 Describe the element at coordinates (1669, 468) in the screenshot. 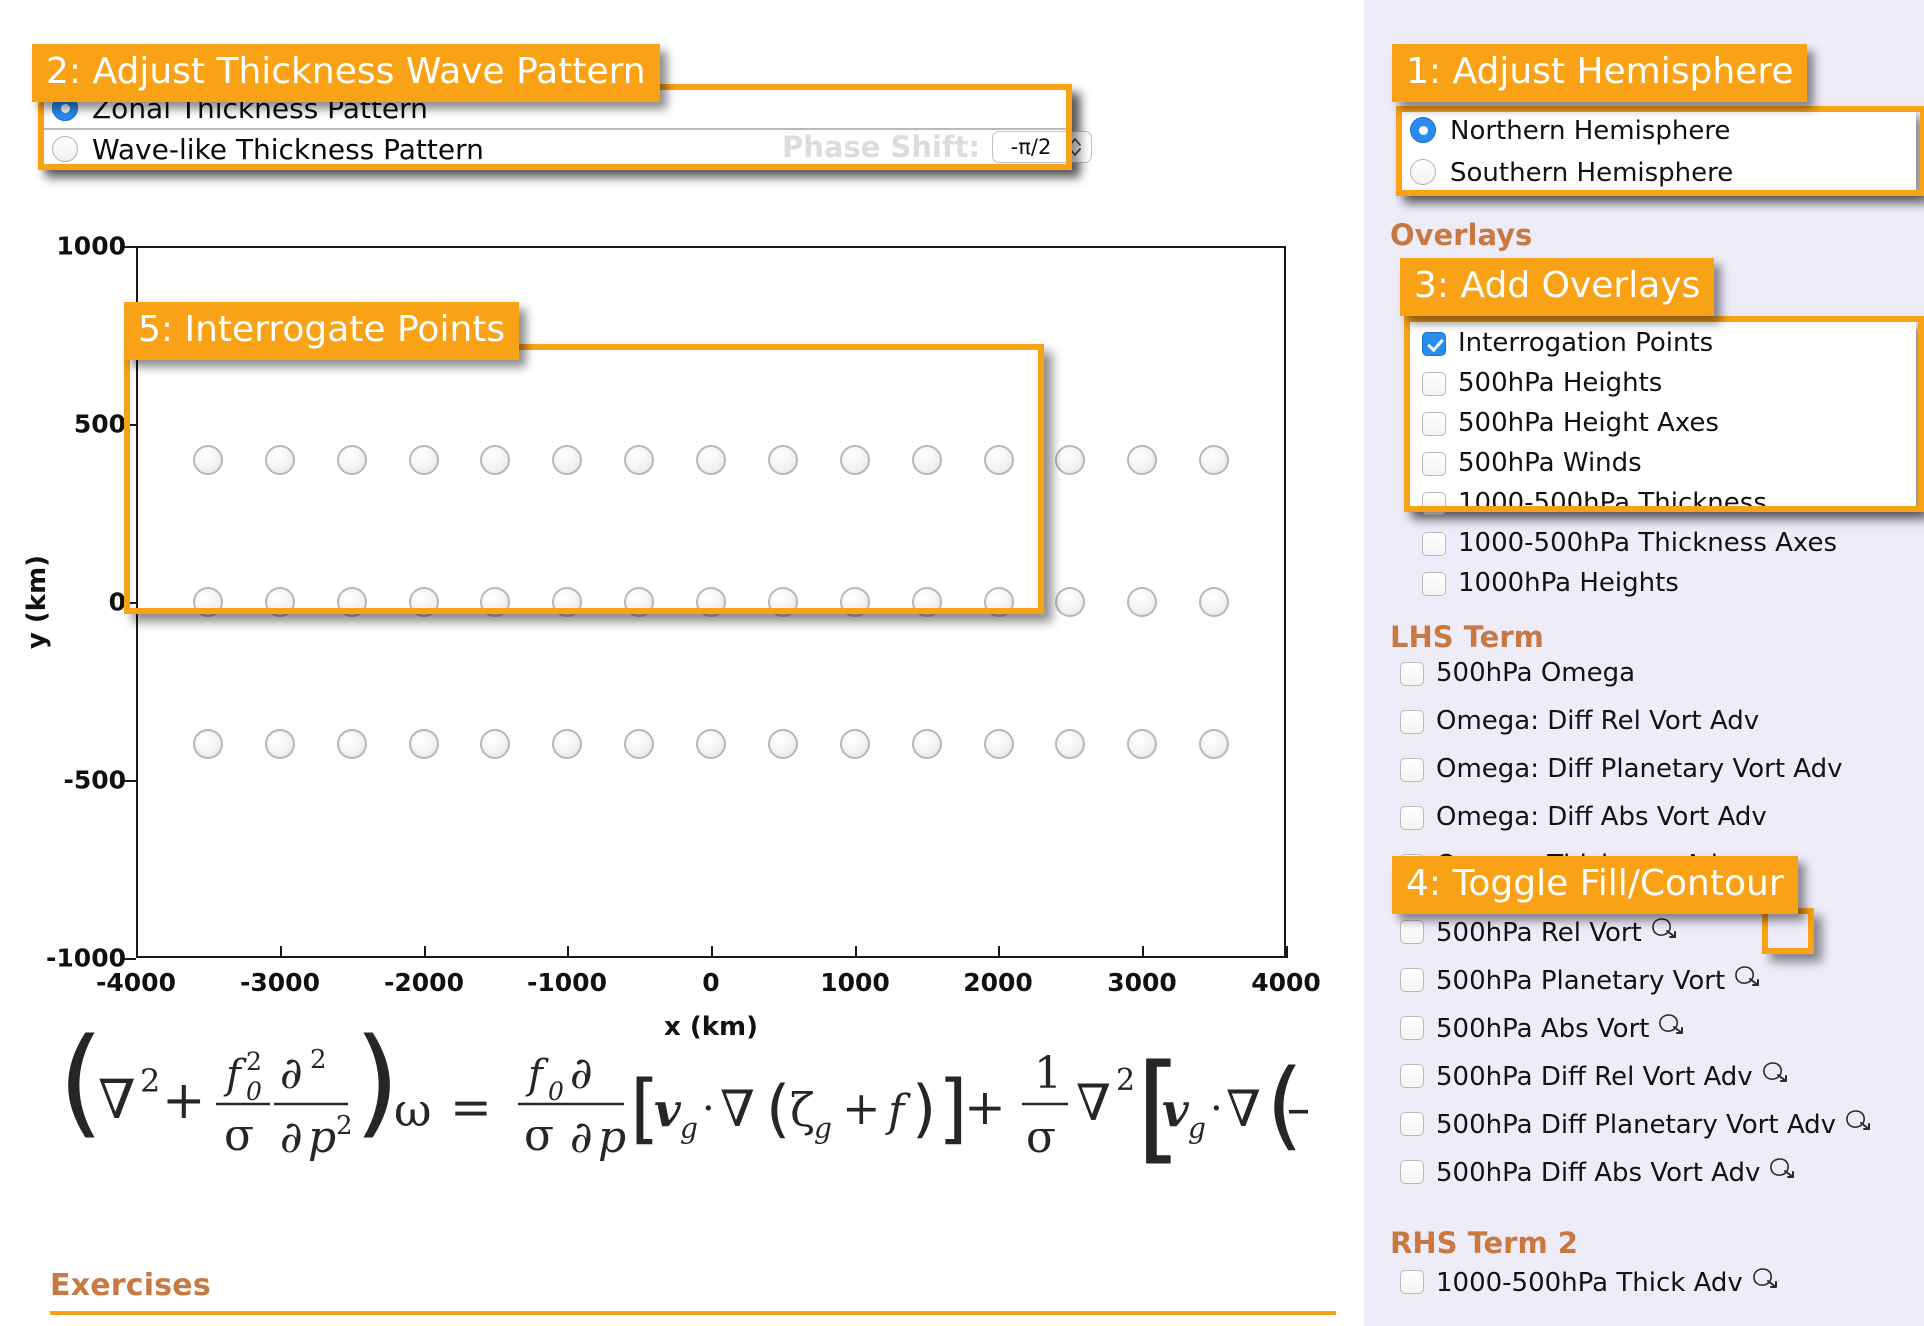

I see `overlay-item-row: 500hPa Winds` at that location.